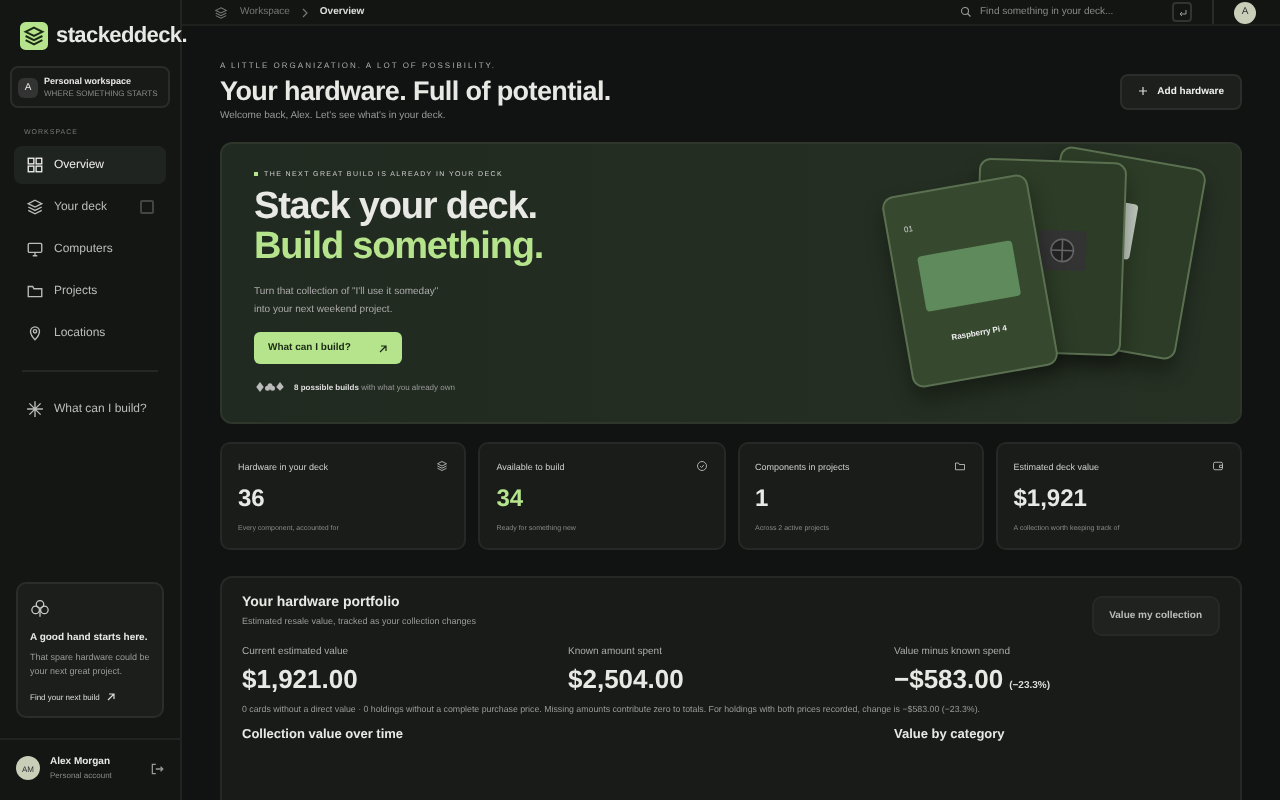 The width and height of the screenshot is (1280, 800). I want to click on grid-icon, so click(35, 165).